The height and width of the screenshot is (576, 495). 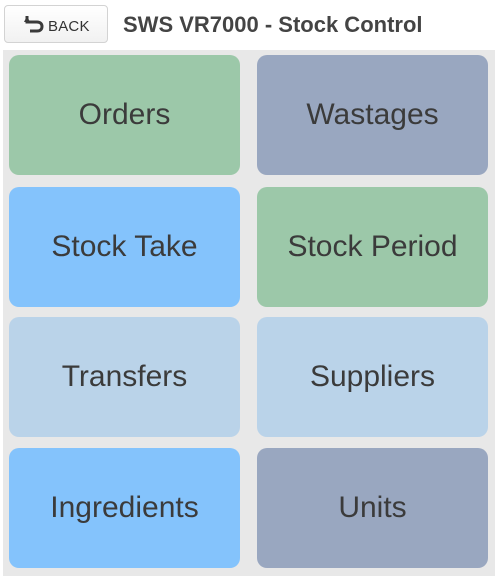 What do you see at coordinates (372, 115) in the screenshot?
I see `wastages-tile: Wastages` at bounding box center [372, 115].